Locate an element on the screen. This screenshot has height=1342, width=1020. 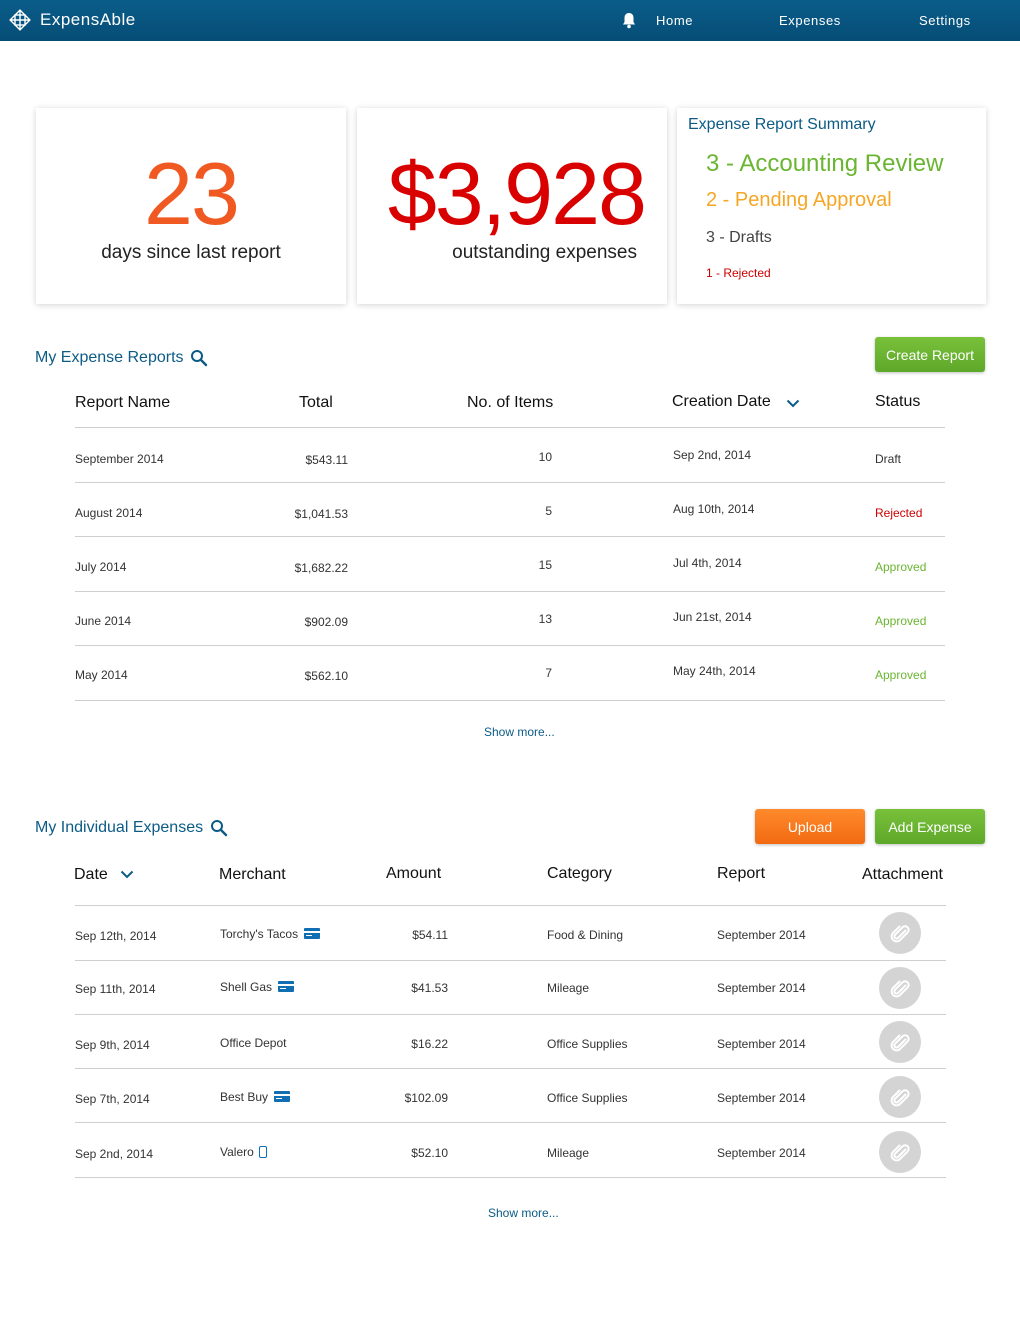
column-report: Report is located at coordinates (741, 874).